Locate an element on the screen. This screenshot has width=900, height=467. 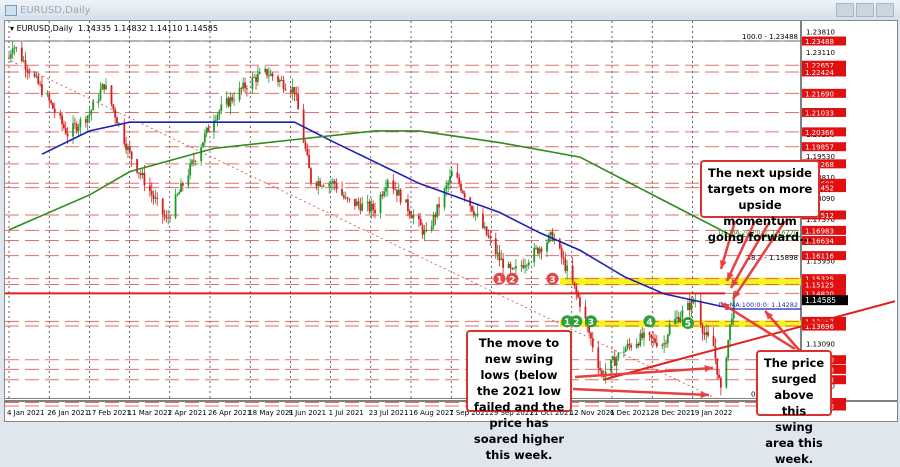
current-price-label: 1.14585 is located at coordinates (820, 300).